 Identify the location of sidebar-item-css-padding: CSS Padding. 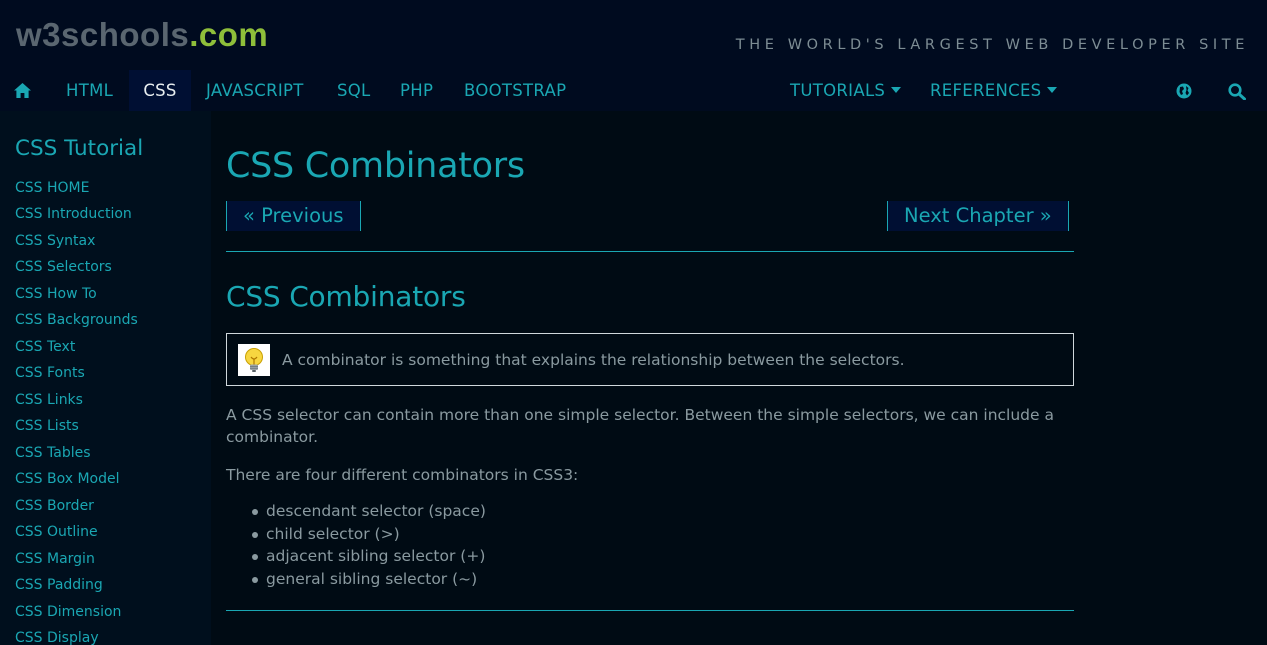
(59, 585).